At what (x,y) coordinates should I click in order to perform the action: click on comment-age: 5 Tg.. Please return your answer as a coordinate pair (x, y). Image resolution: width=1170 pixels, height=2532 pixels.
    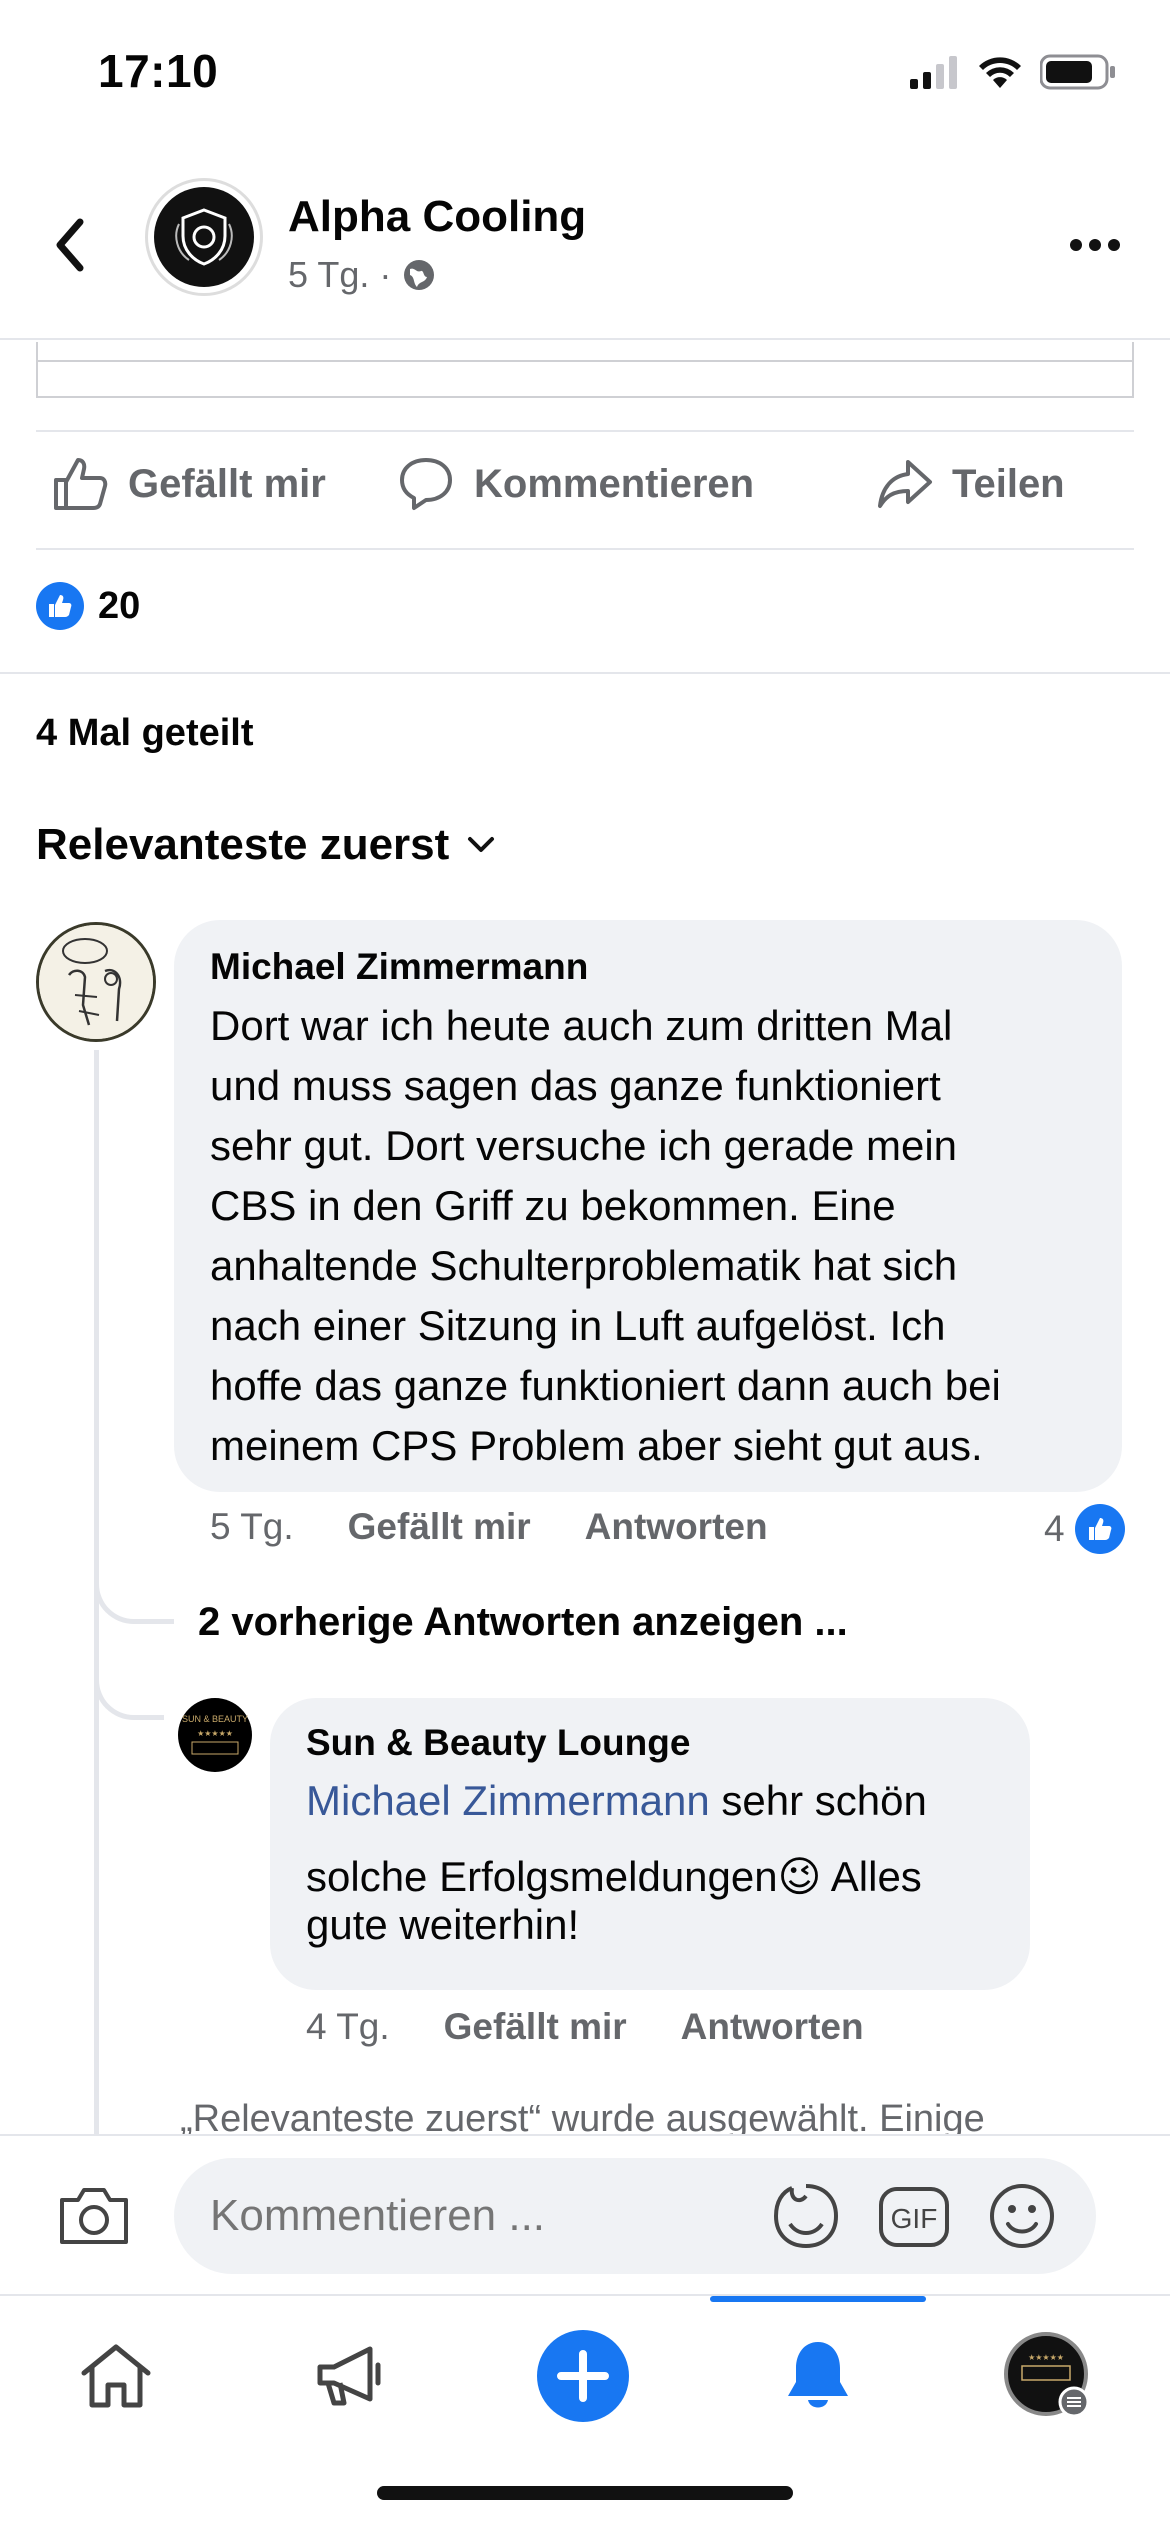
    Looking at the image, I should click on (252, 1526).